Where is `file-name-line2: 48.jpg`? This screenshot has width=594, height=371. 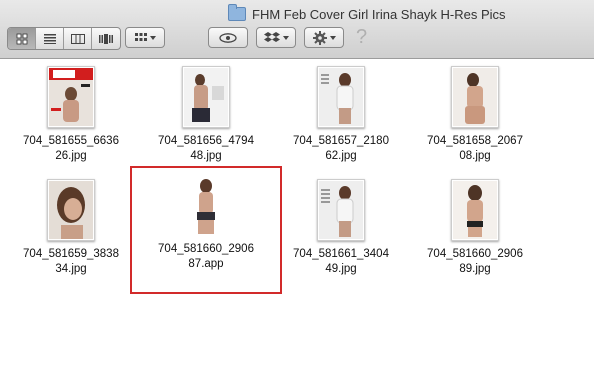 file-name-line2: 48.jpg is located at coordinates (206, 156).